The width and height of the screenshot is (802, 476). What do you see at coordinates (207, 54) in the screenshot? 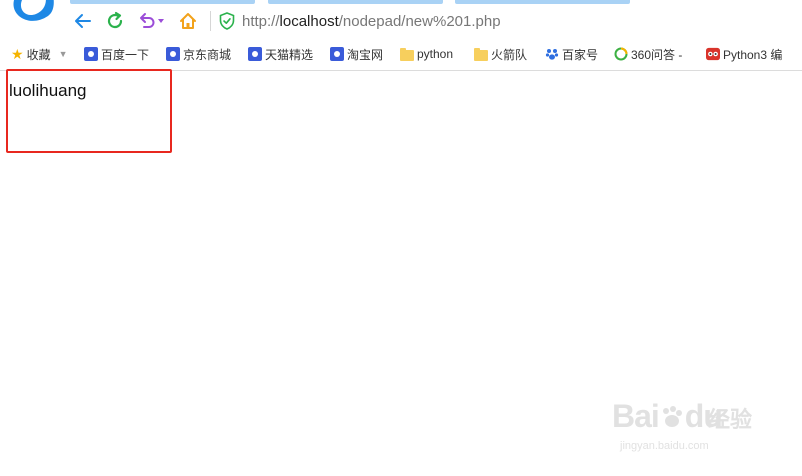
I see `bookmark-label: 京东商城` at bounding box center [207, 54].